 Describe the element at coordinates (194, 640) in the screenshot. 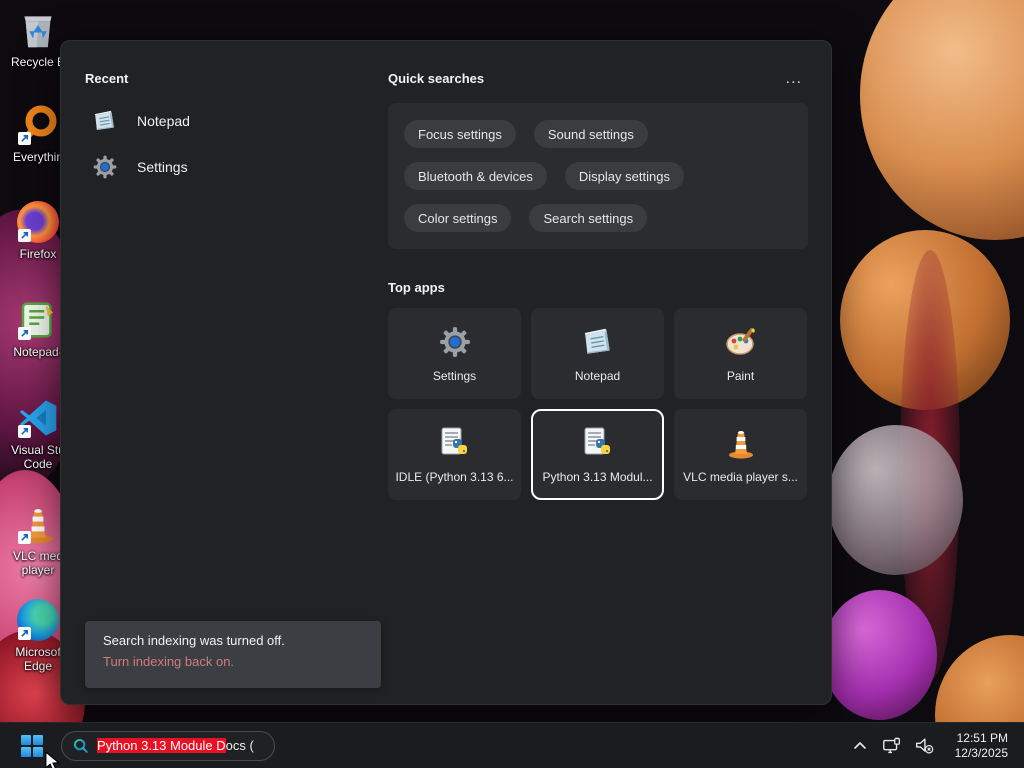

I see `indexing-notice-message: Search indexing was turned off.` at that location.